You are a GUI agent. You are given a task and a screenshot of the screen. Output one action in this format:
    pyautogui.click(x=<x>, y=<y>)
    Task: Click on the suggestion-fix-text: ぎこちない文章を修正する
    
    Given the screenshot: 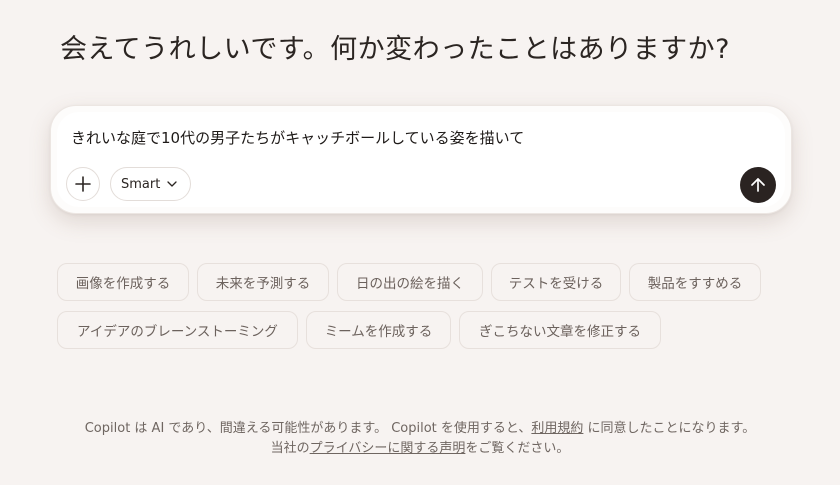 What is the action you would take?
    pyautogui.click(x=560, y=330)
    